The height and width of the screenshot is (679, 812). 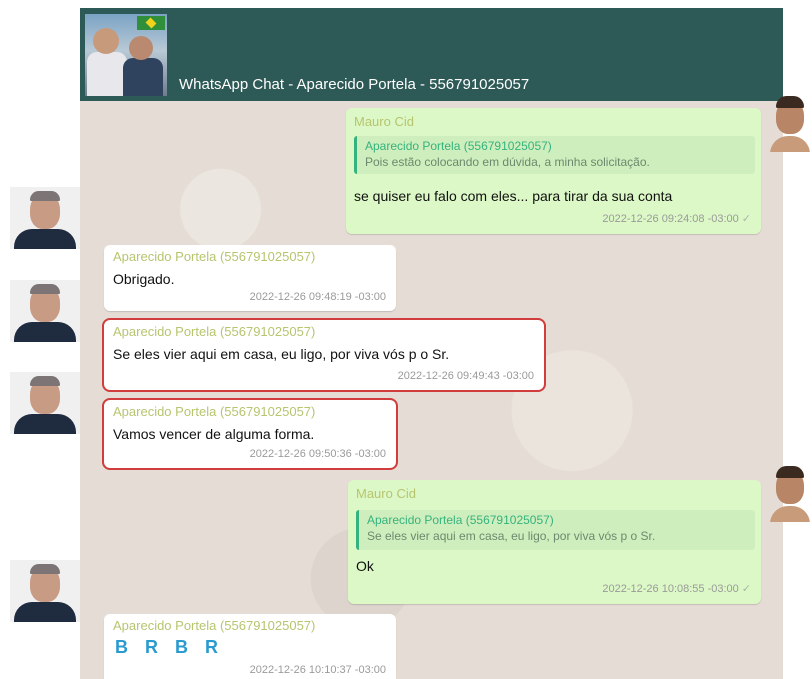 I want to click on message-timestamp: 2022-12-26 09:24:08 -03:00 ✓, so click(x=676, y=218).